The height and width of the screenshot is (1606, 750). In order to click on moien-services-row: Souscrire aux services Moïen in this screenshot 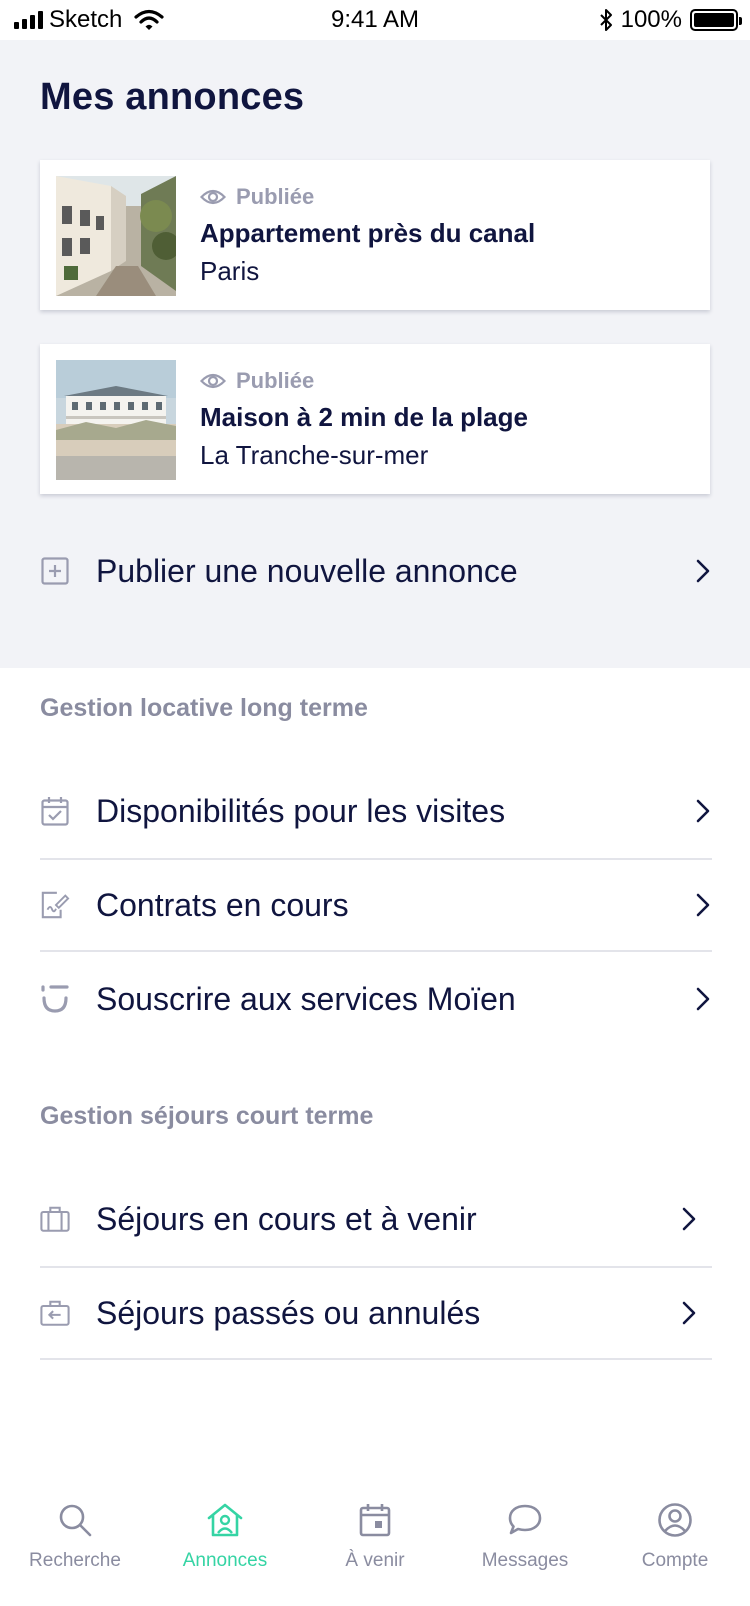, I will do `click(376, 999)`.